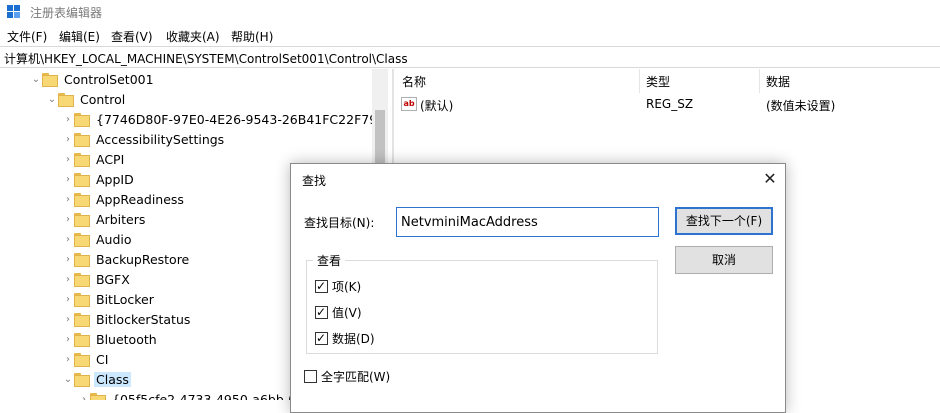 The image size is (940, 413). I want to click on tree-item: › Arbiters, so click(104, 220).